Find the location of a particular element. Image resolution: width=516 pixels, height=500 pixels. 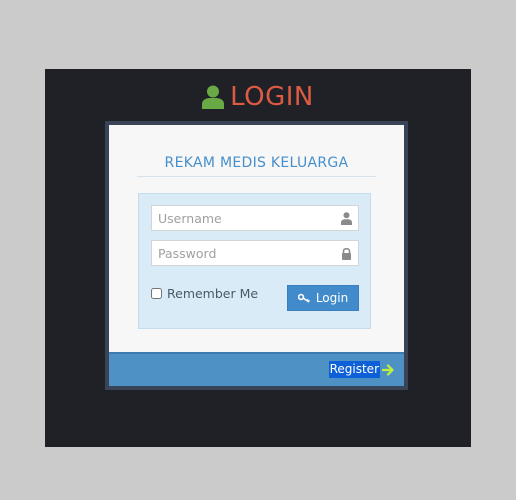

key-icon is located at coordinates (303, 298).